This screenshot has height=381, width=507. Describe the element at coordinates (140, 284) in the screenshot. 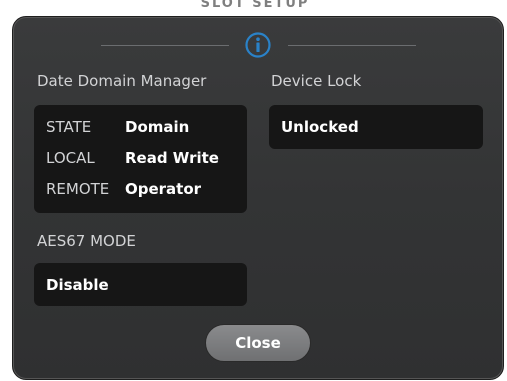

I see `aes67-mode-panel: Disable` at that location.